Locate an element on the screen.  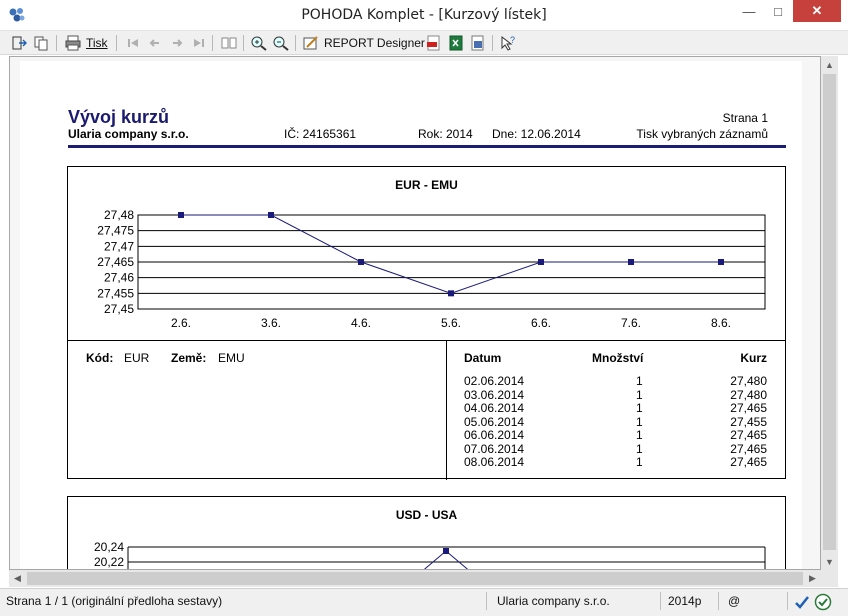
row-date: 08.06.2014 is located at coordinates (494, 462).